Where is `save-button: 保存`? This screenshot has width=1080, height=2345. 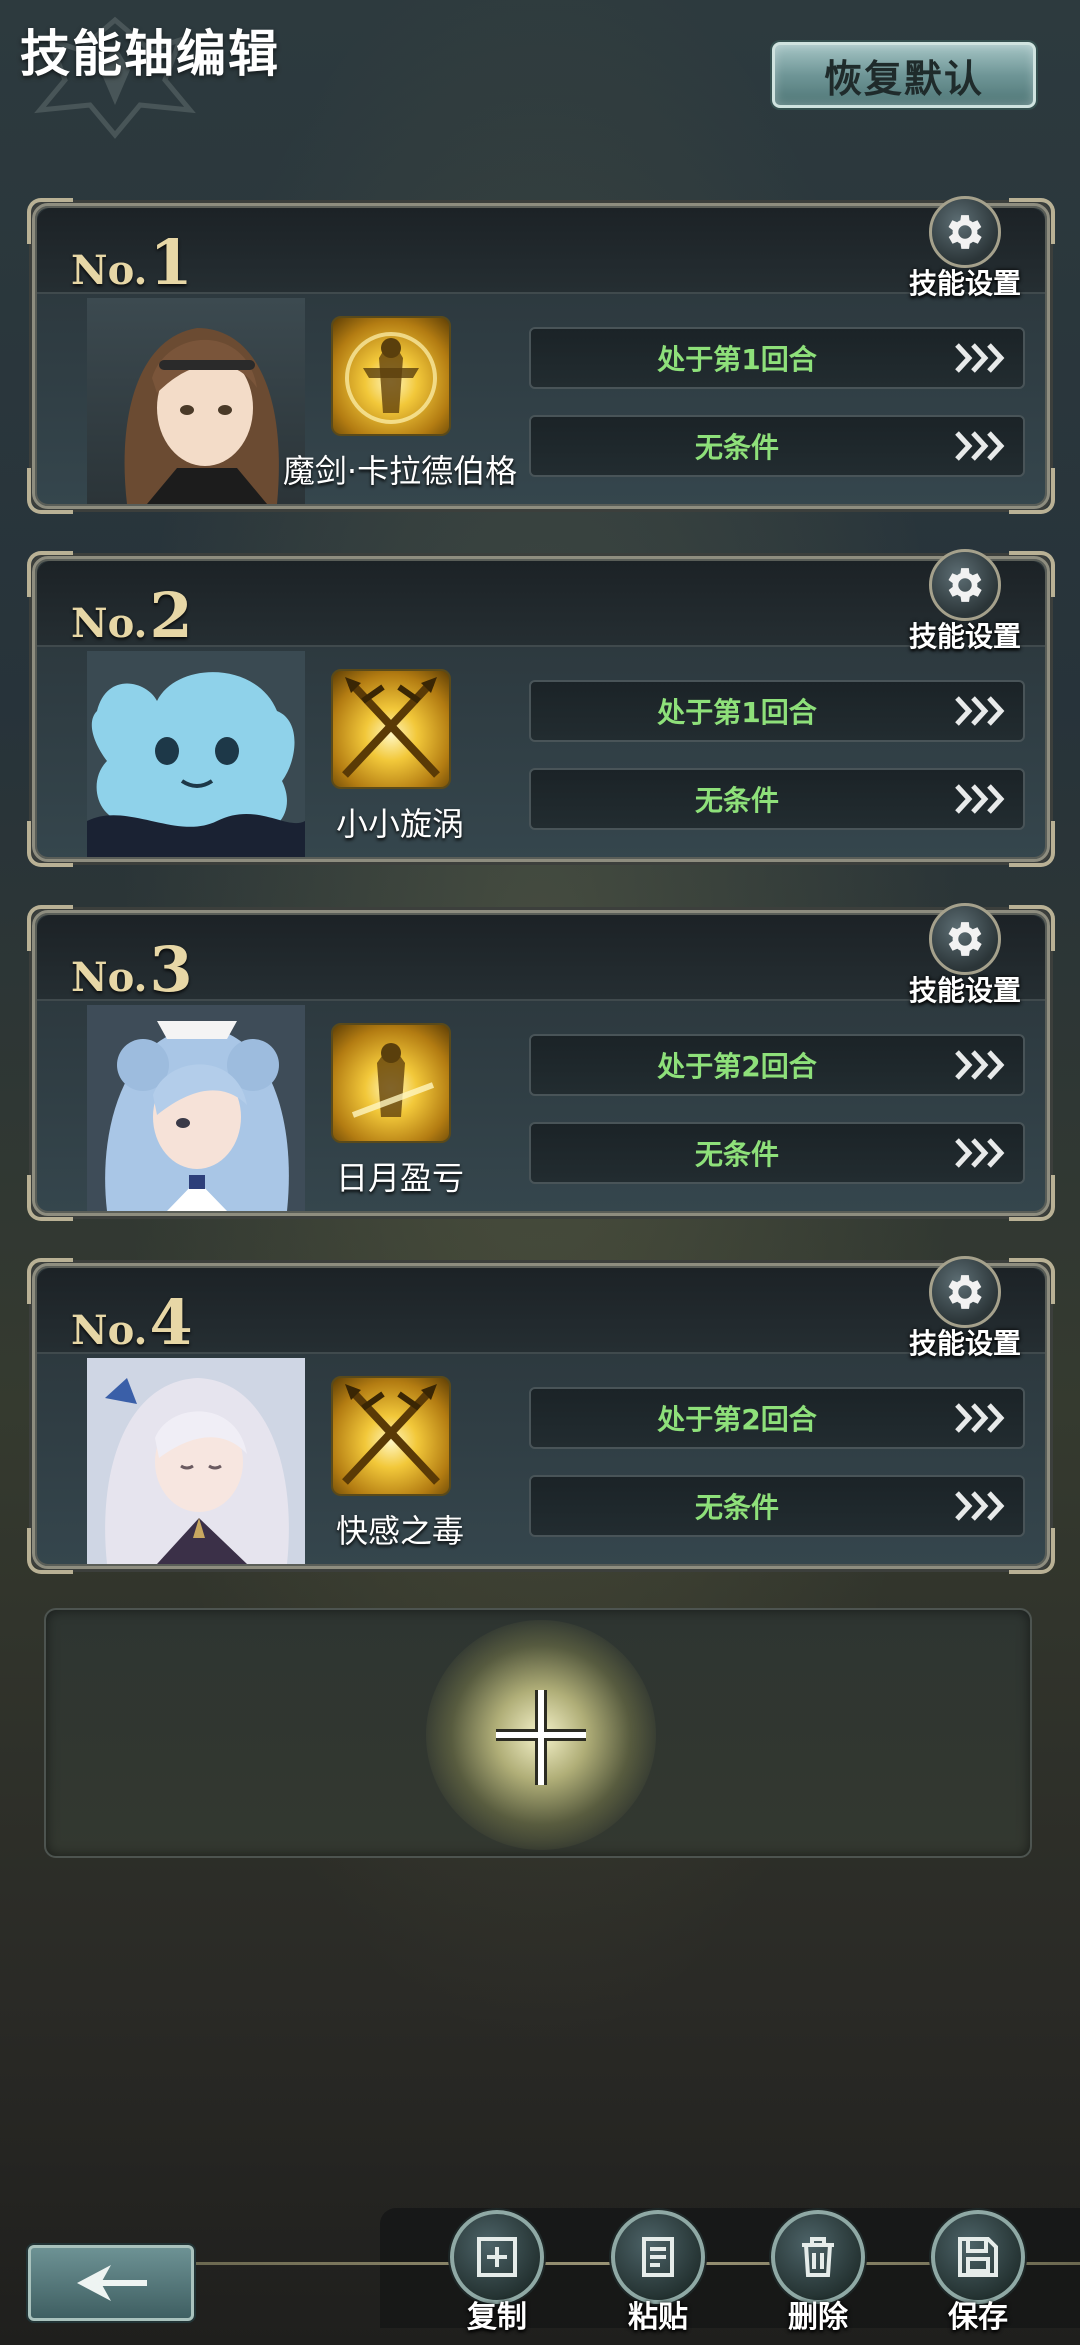 save-button: 保存 is located at coordinates (978, 2275).